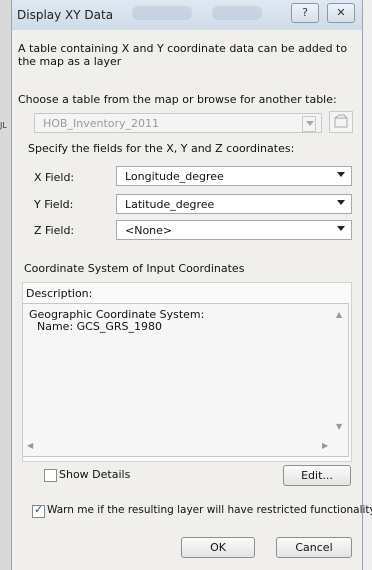 The width and height of the screenshot is (372, 570). What do you see at coordinates (367, 285) in the screenshot?
I see `background-right-window` at bounding box center [367, 285].